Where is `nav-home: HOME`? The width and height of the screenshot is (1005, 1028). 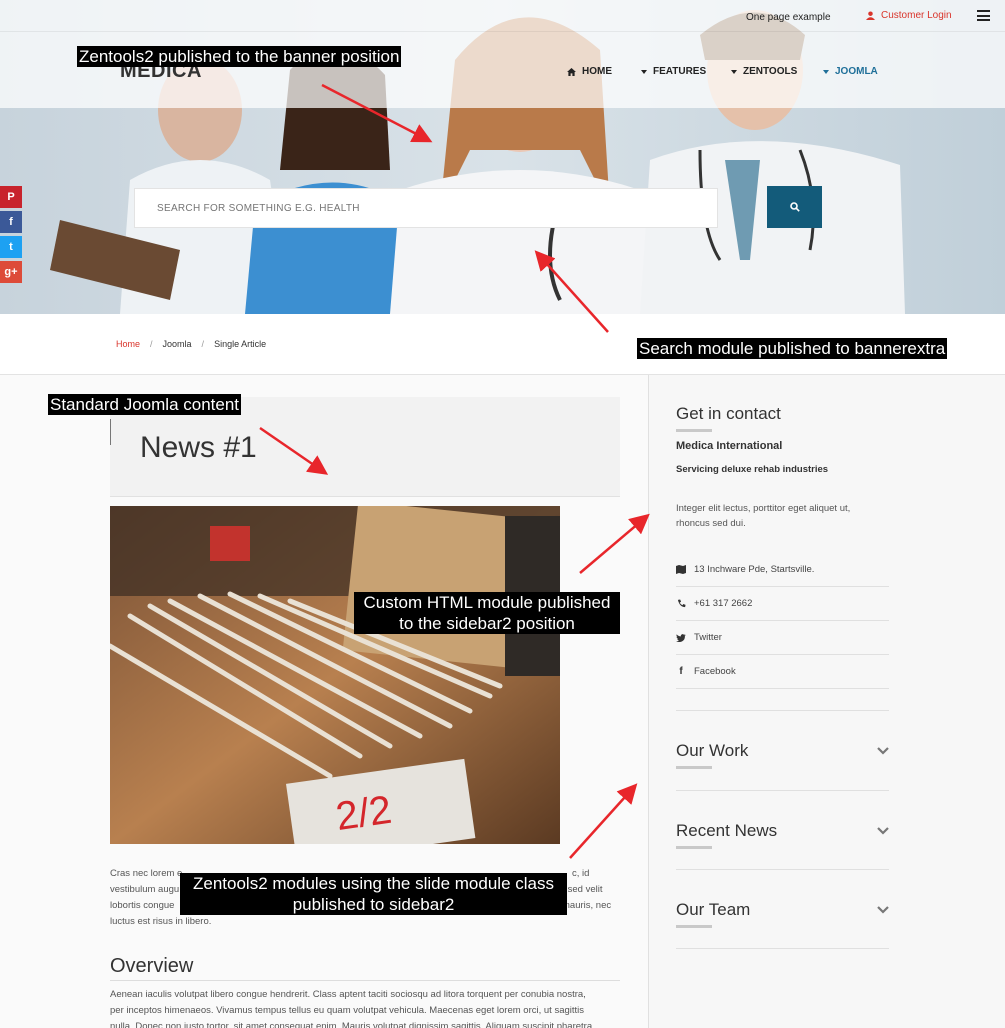 nav-home: HOME is located at coordinates (589, 71).